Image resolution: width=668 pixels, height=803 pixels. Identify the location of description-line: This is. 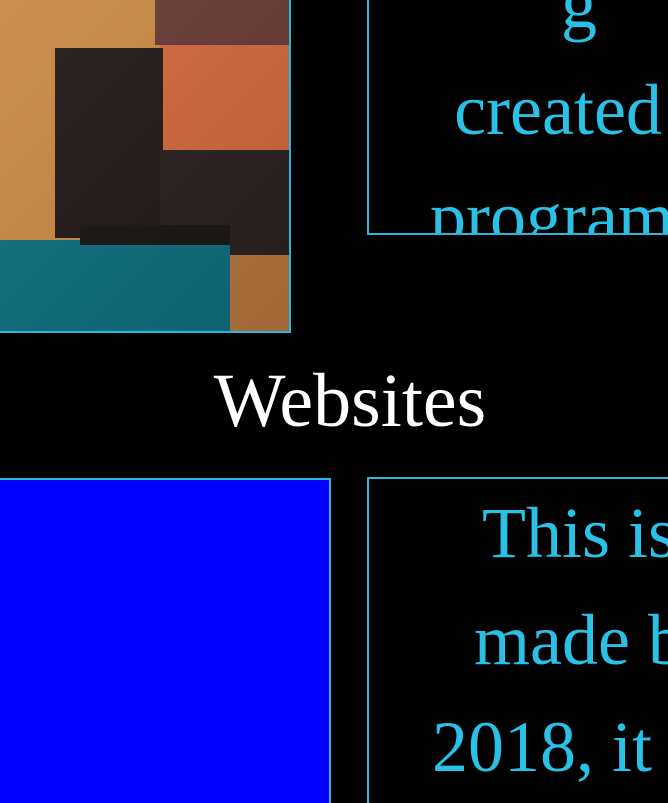
(574, 533).